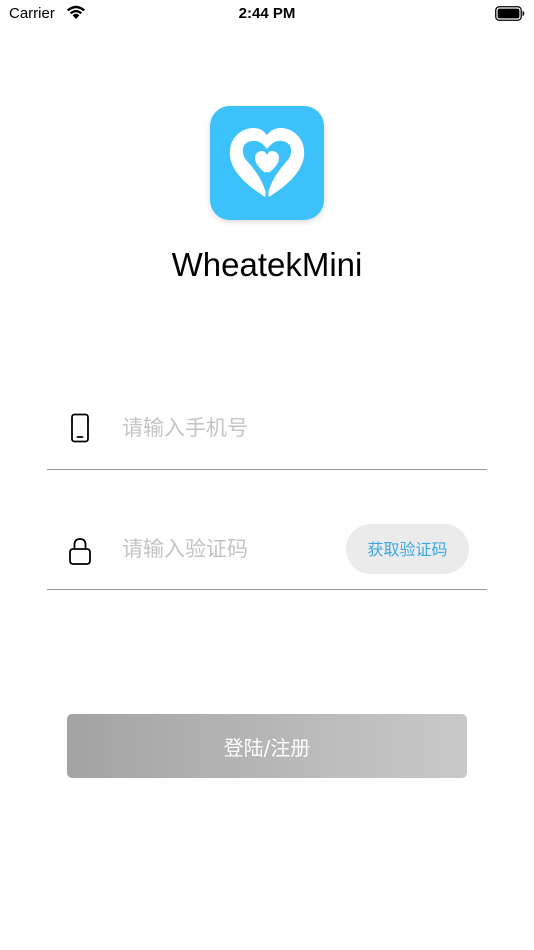 The image size is (534, 950). What do you see at coordinates (80, 428) in the screenshot?
I see `phone-icon` at bounding box center [80, 428].